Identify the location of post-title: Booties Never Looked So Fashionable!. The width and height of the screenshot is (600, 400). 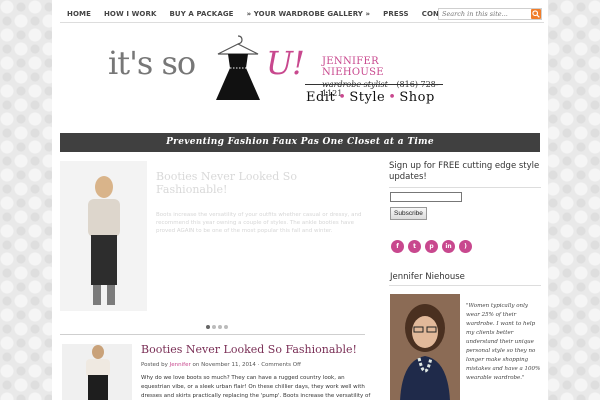
(256, 349).